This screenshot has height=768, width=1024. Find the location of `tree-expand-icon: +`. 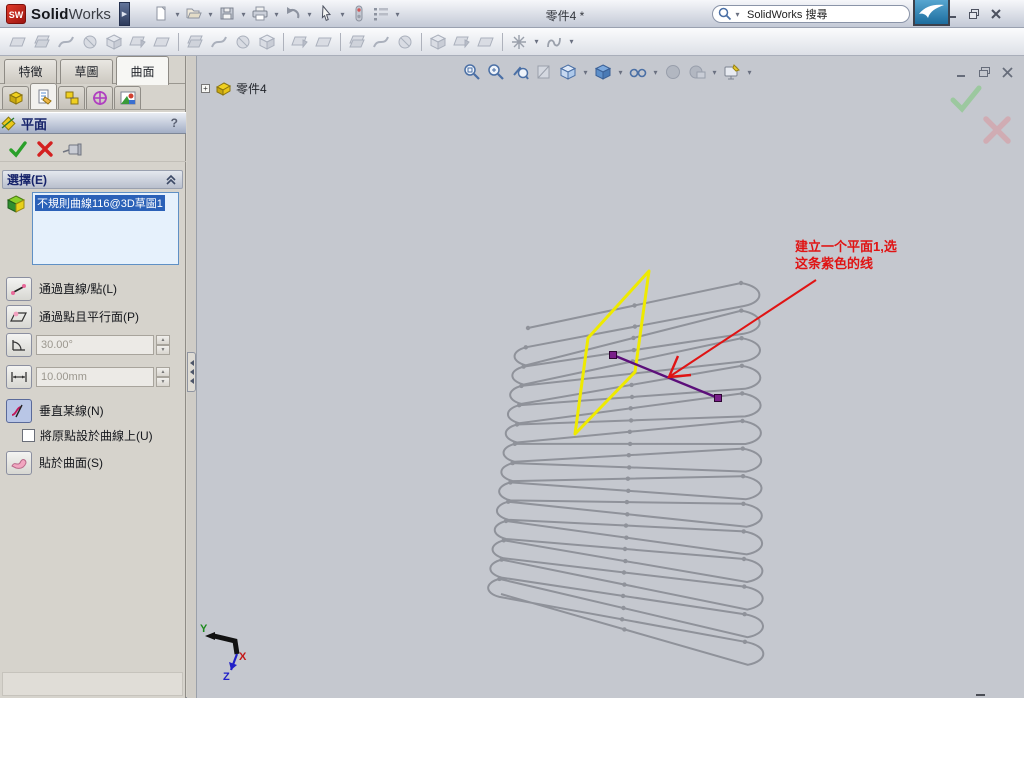

tree-expand-icon: + is located at coordinates (205, 88).